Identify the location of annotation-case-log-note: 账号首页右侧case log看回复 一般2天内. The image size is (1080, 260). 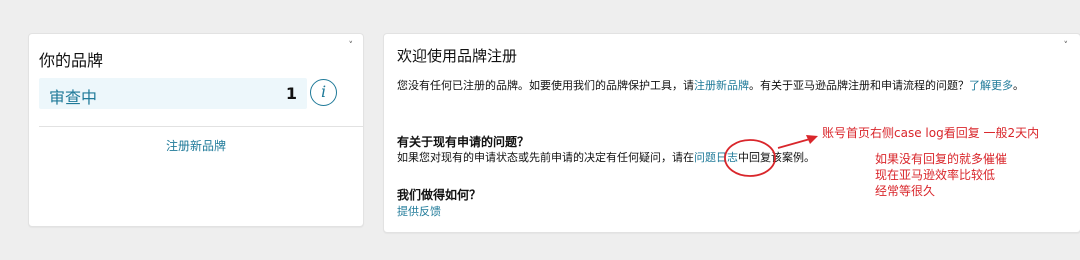
(931, 133).